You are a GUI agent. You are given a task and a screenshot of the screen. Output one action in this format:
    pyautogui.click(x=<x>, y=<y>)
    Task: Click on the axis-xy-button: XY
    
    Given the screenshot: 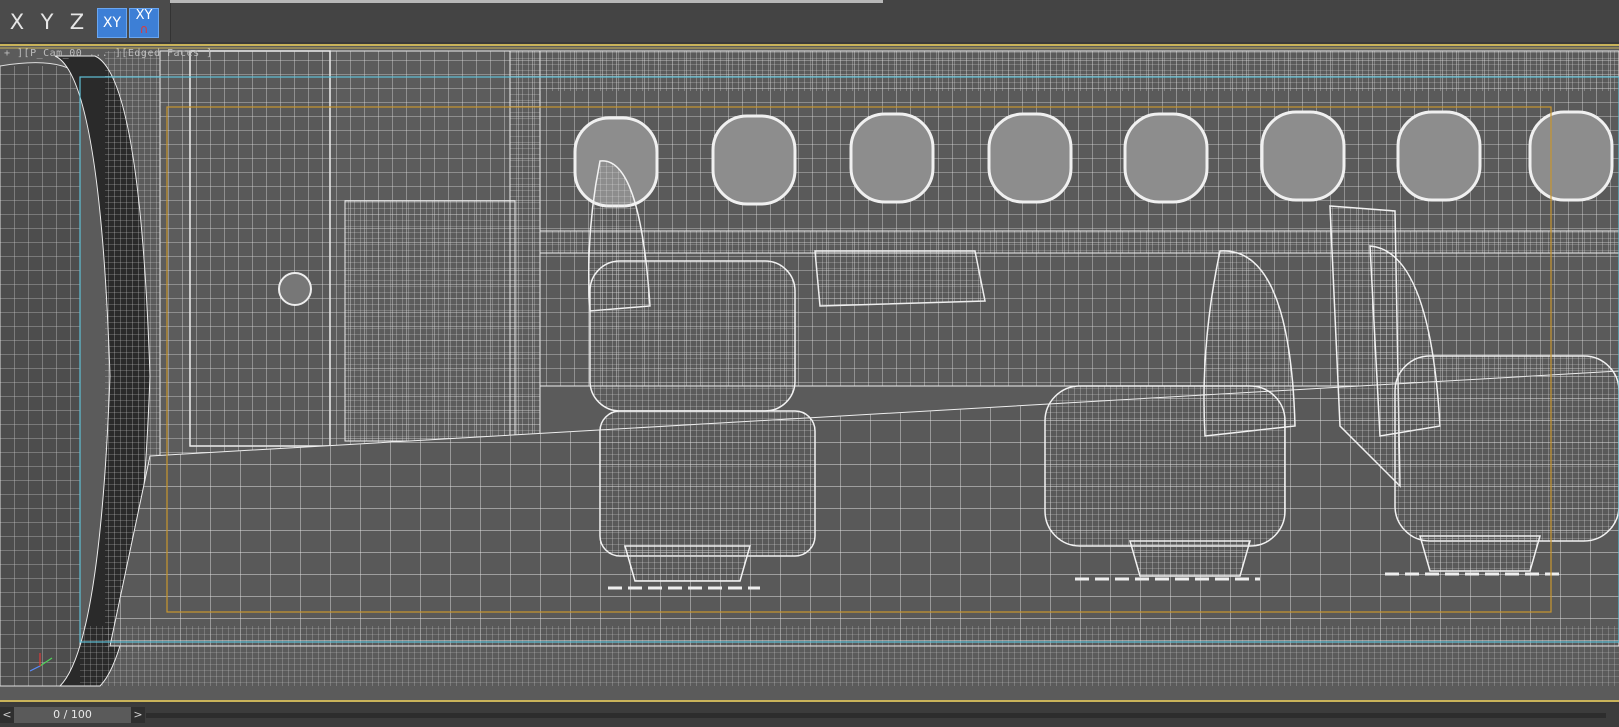 What is the action you would take?
    pyautogui.click(x=112, y=23)
    